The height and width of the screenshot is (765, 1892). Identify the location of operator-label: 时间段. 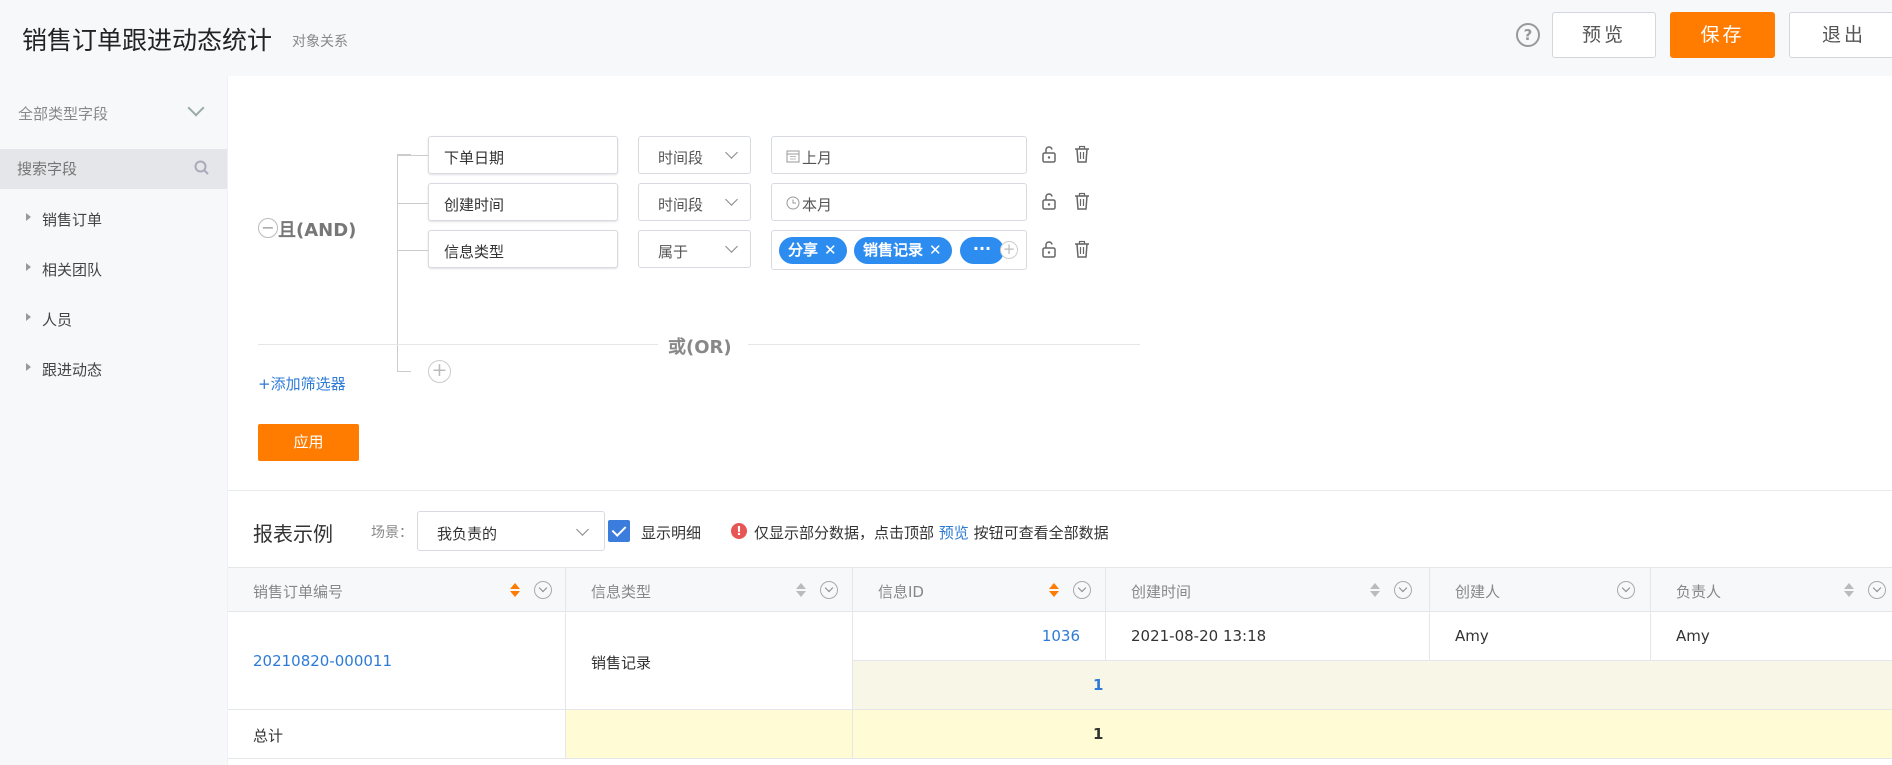
(681, 205).